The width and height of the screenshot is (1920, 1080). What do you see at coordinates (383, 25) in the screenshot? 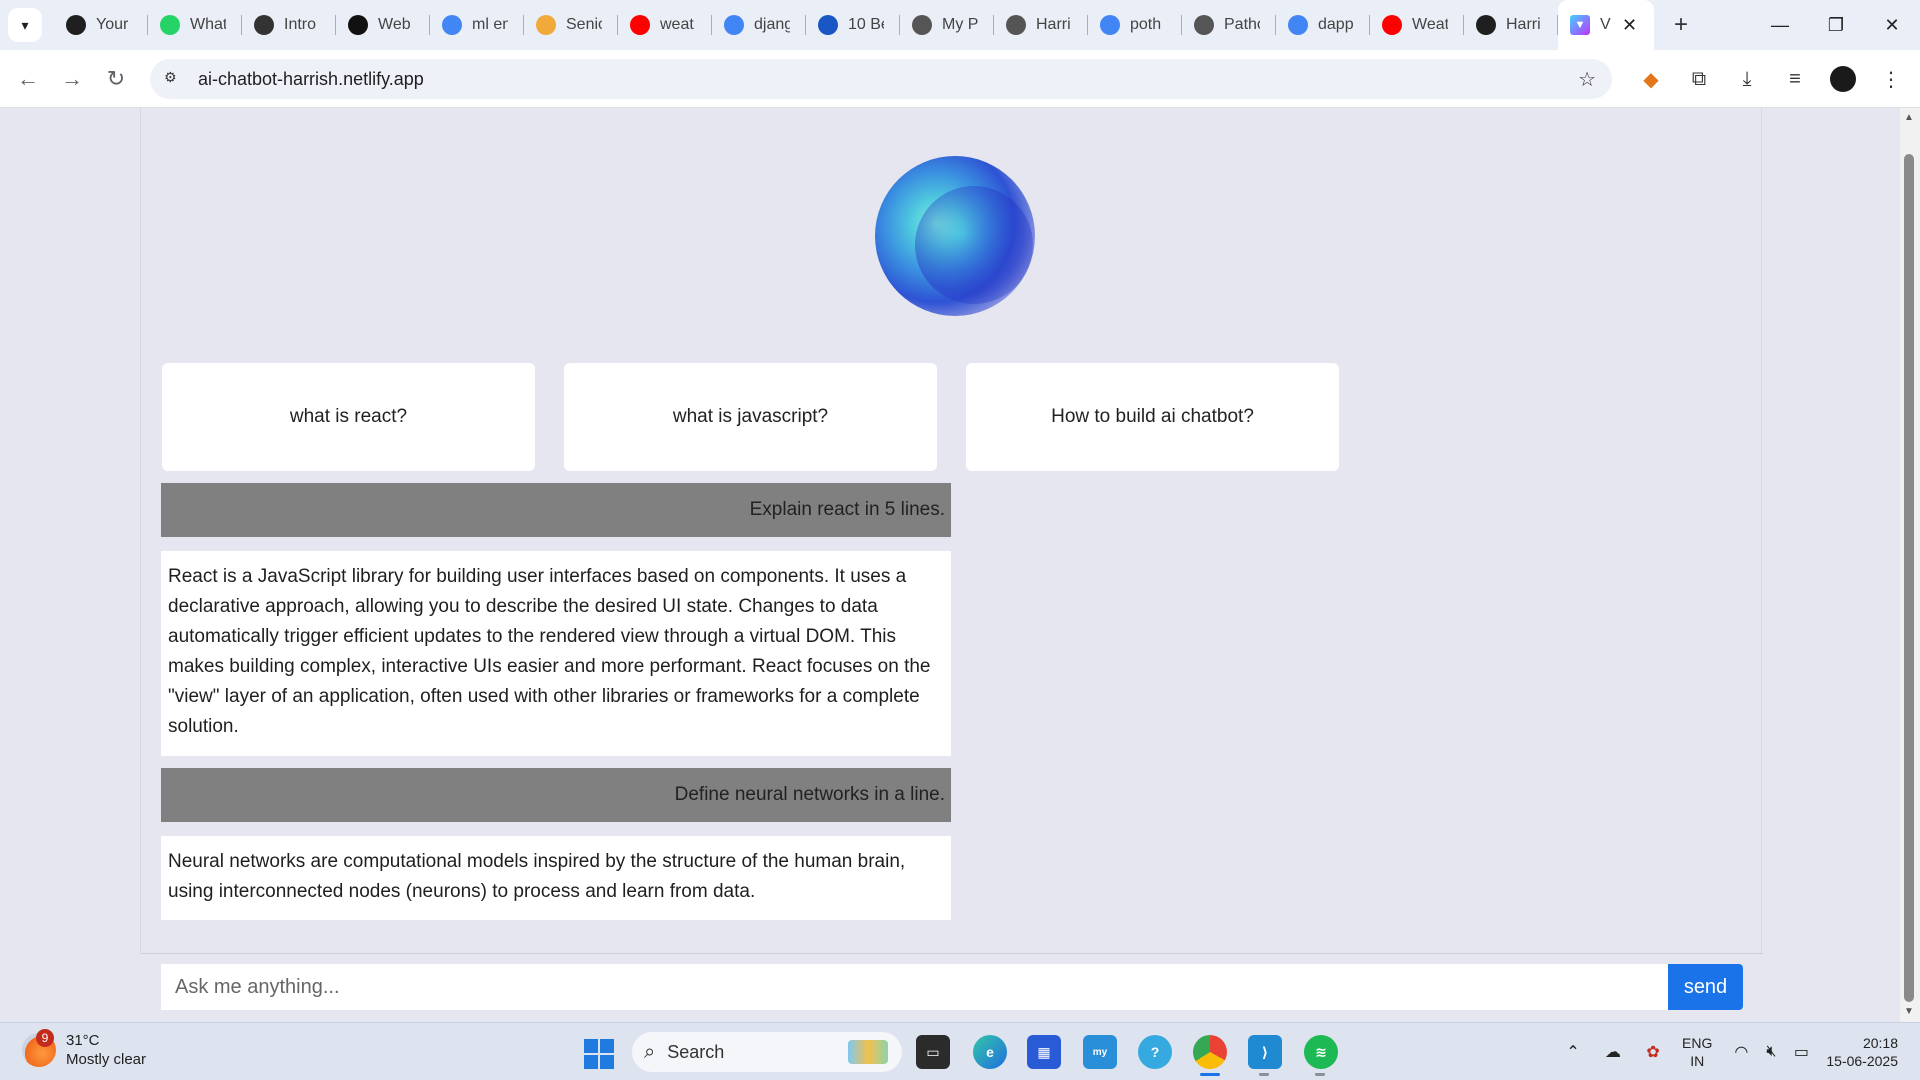
I see `tab-item: Web` at bounding box center [383, 25].